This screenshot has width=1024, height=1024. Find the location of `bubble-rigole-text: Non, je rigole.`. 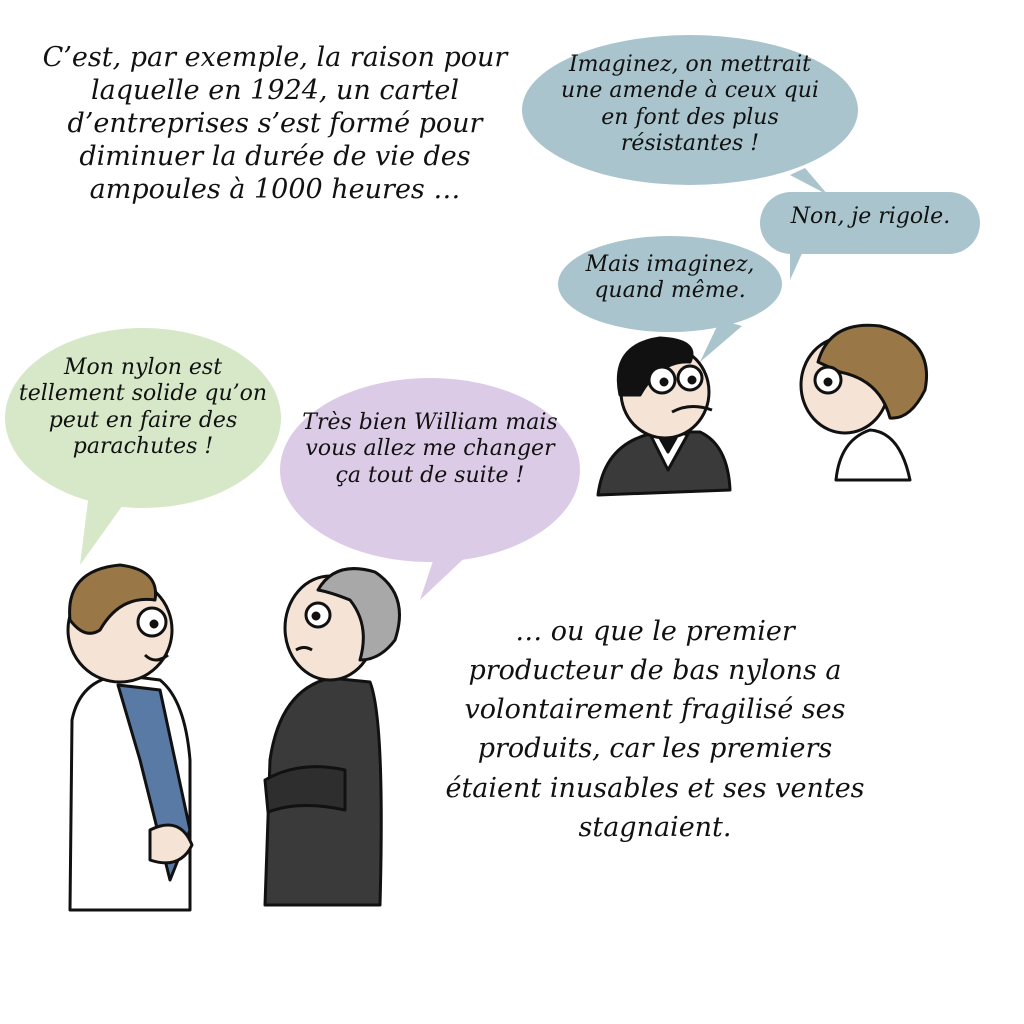

bubble-rigole-text: Non, je rigole. is located at coordinates (870, 216).